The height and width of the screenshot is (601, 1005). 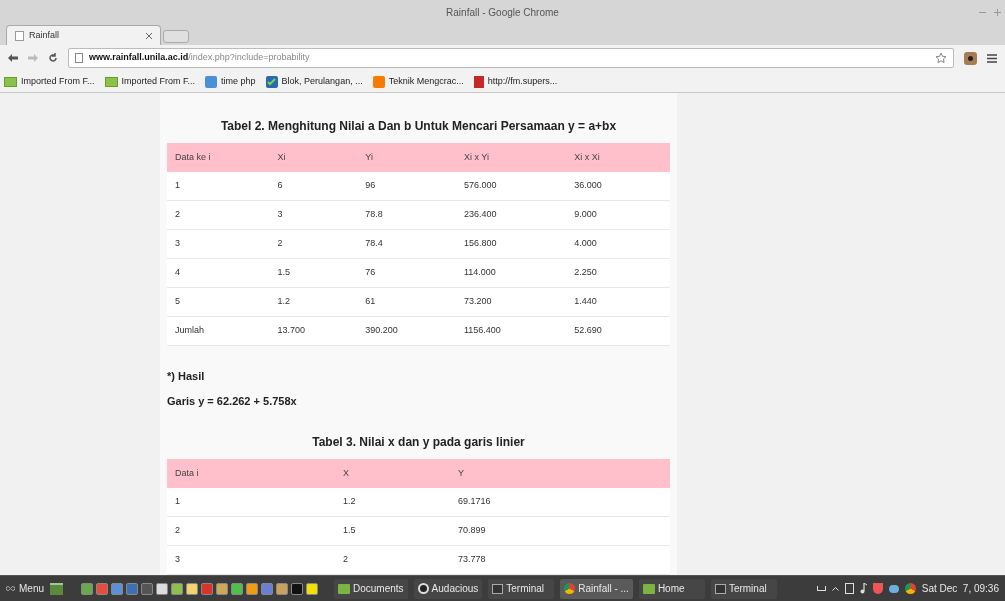 I want to click on table-cell-text: 96, so click(x=371, y=186).